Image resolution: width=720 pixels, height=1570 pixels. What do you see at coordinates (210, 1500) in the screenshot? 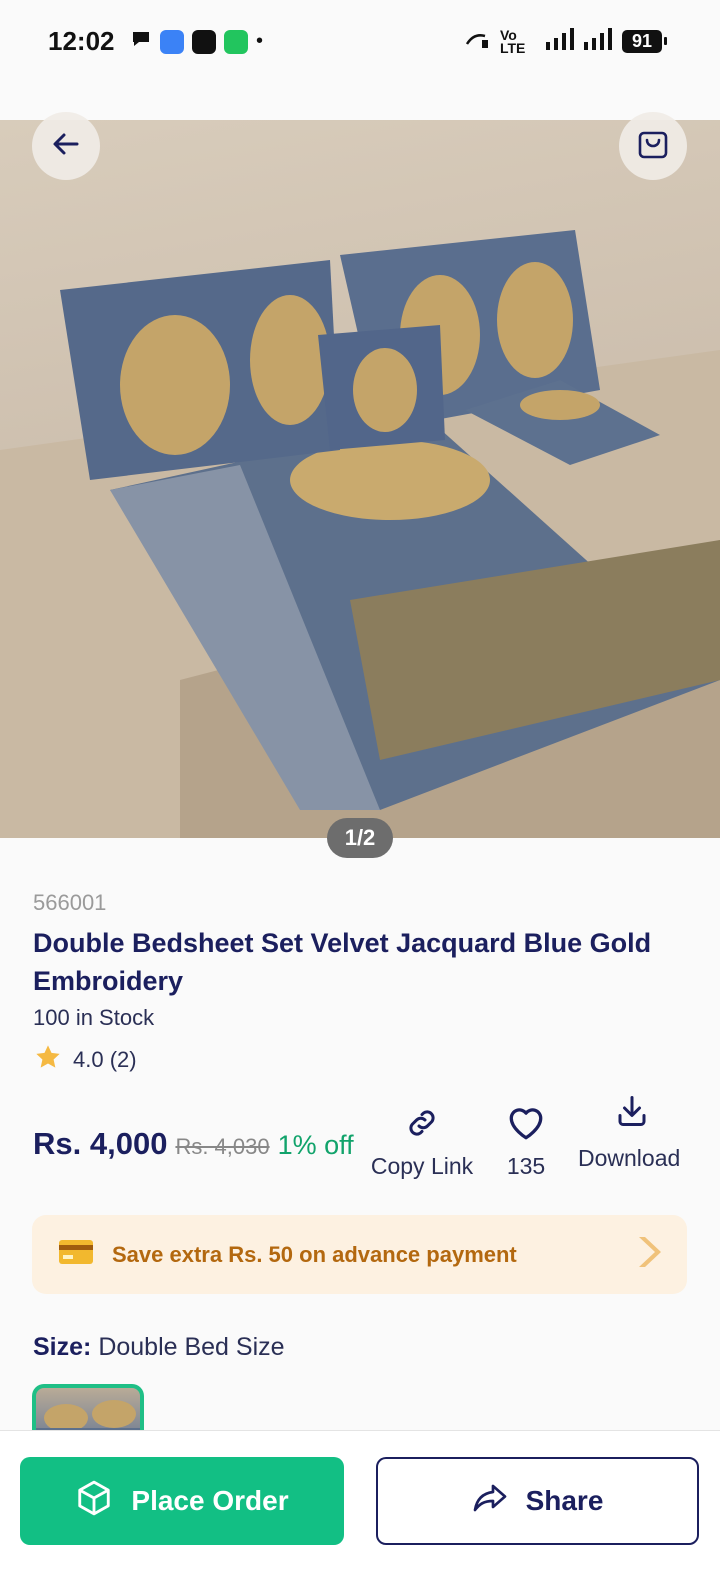
I see `place-order-label: Place Order` at bounding box center [210, 1500].